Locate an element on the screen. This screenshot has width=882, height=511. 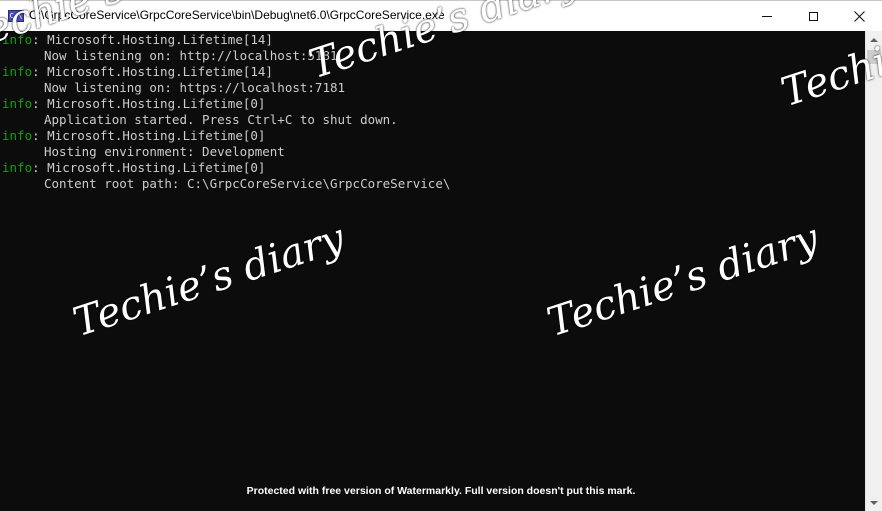
scrollbar-thumb is located at coordinates (874, 57).